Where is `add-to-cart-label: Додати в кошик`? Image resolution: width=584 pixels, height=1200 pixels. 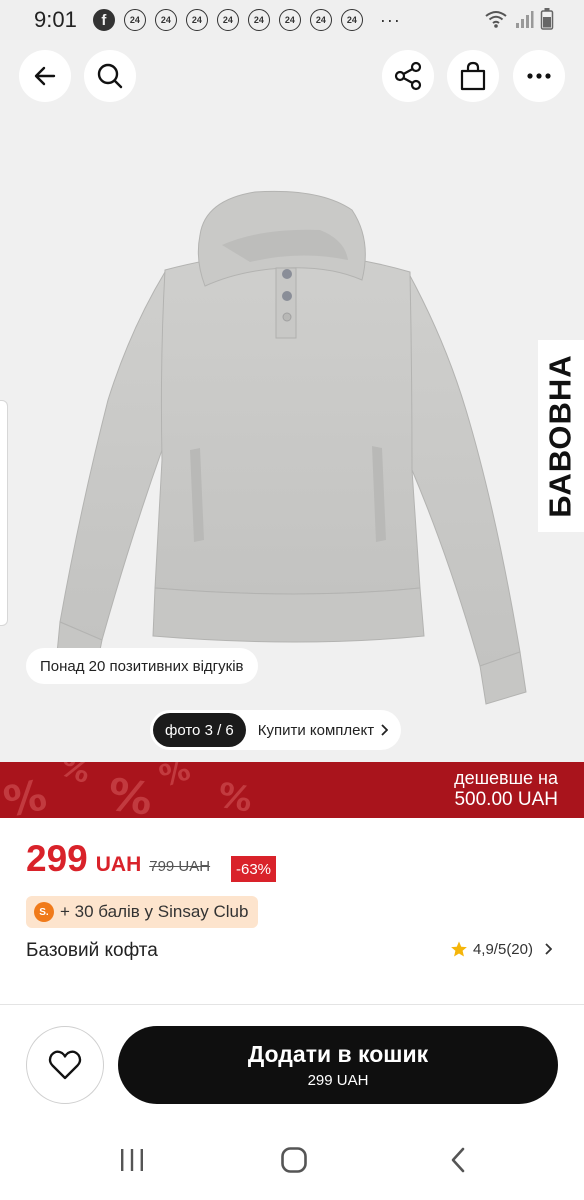 add-to-cart-label: Додати в кошик is located at coordinates (338, 1054).